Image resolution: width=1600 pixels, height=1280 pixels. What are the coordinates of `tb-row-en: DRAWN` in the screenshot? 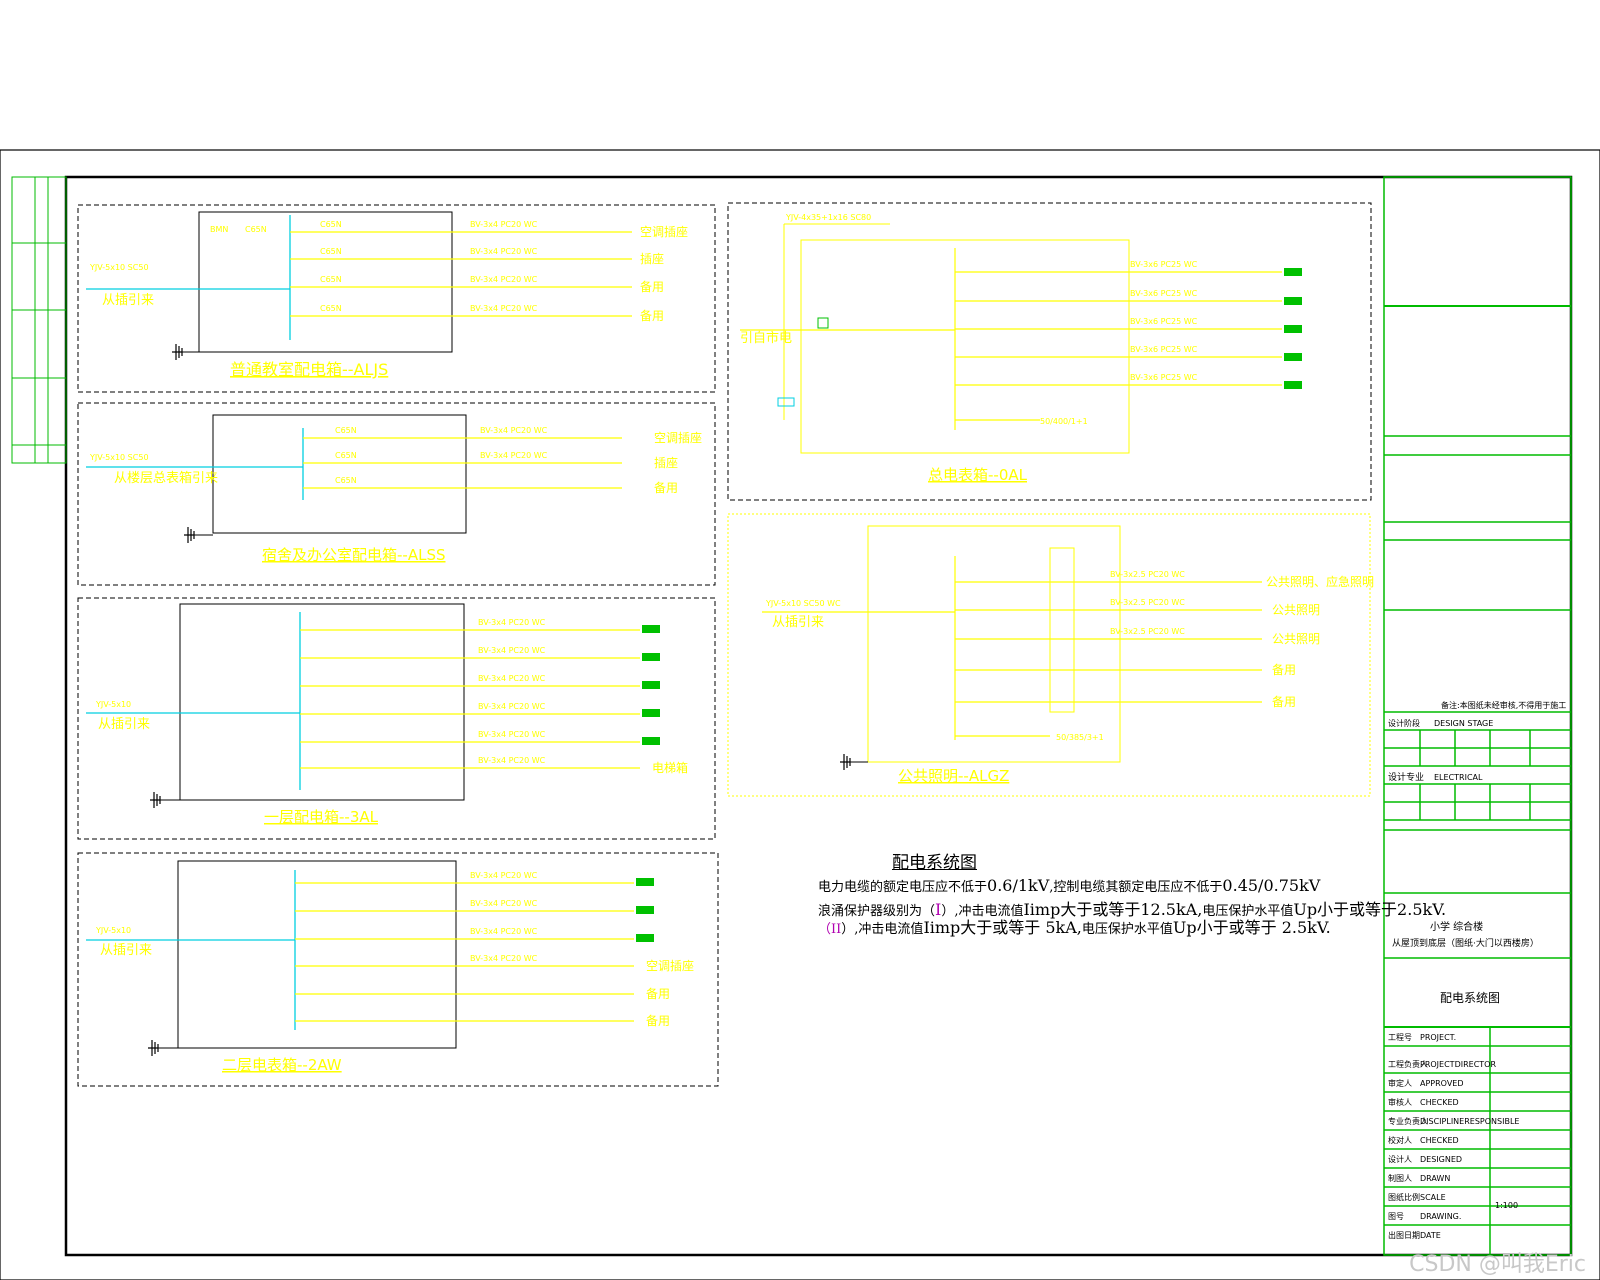 It's located at (1435, 1178).